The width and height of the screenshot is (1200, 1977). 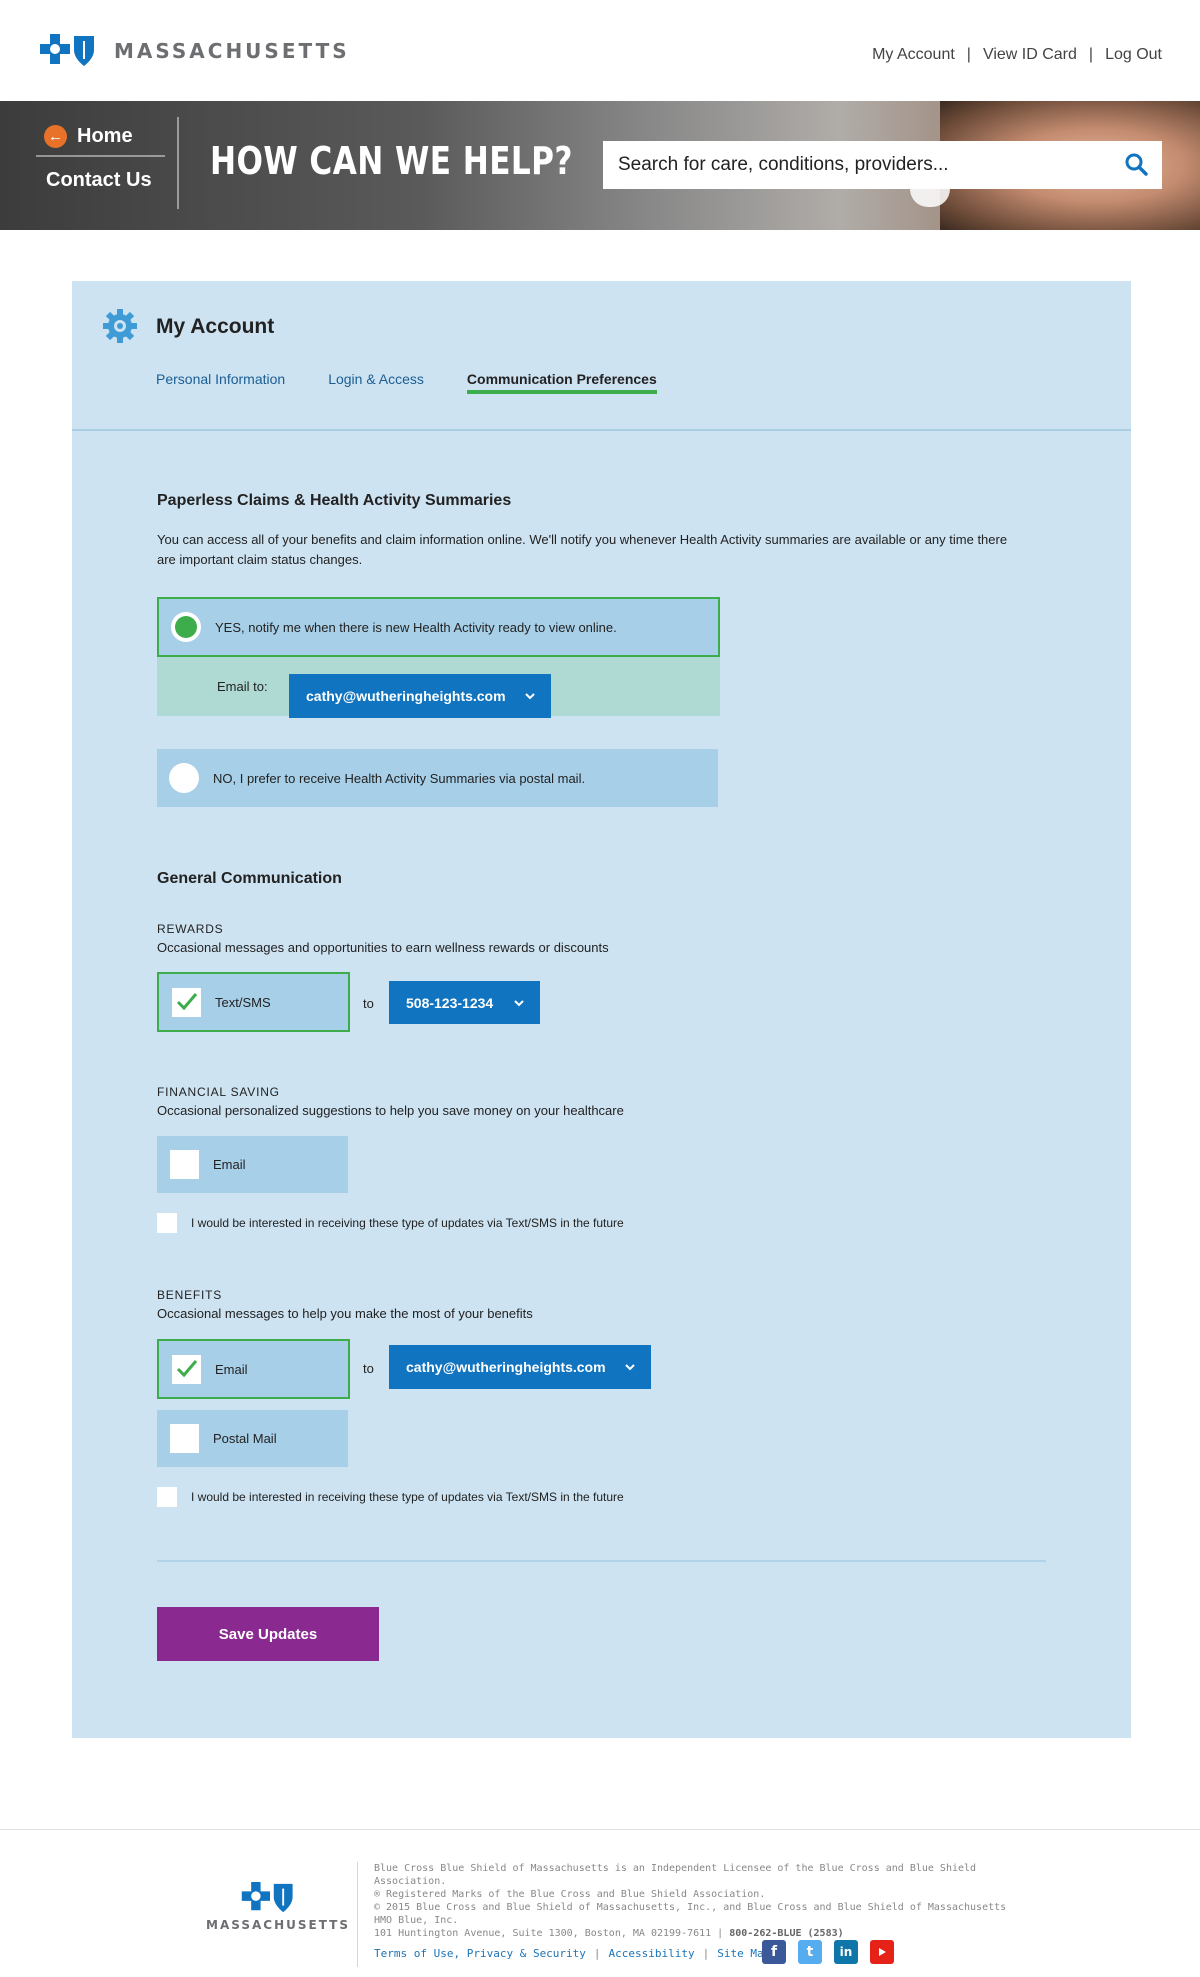 What do you see at coordinates (882, 1952) in the screenshot?
I see `youtube-icon` at bounding box center [882, 1952].